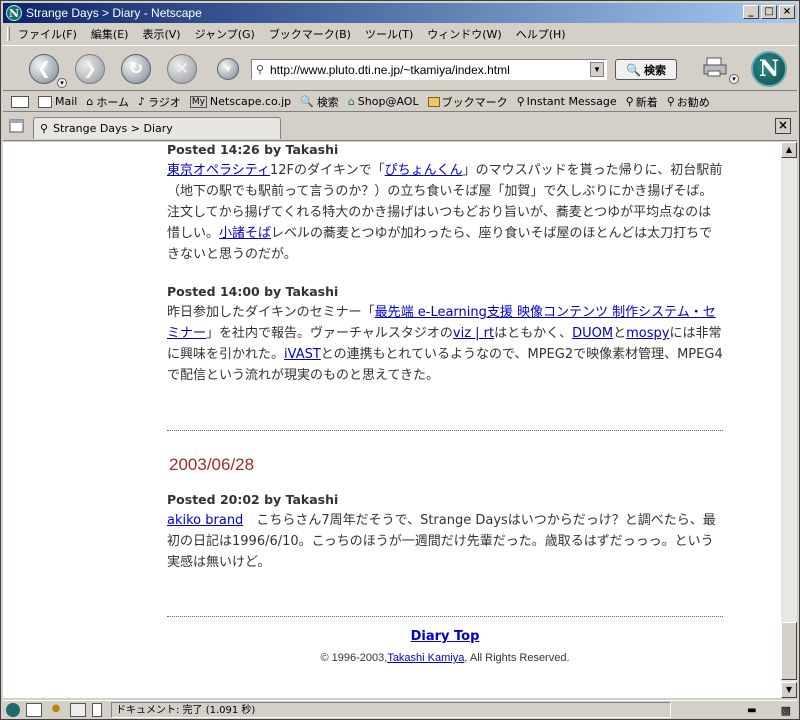  Describe the element at coordinates (319, 102) in the screenshot. I see `personal-item-search: 🔍 検索` at that location.